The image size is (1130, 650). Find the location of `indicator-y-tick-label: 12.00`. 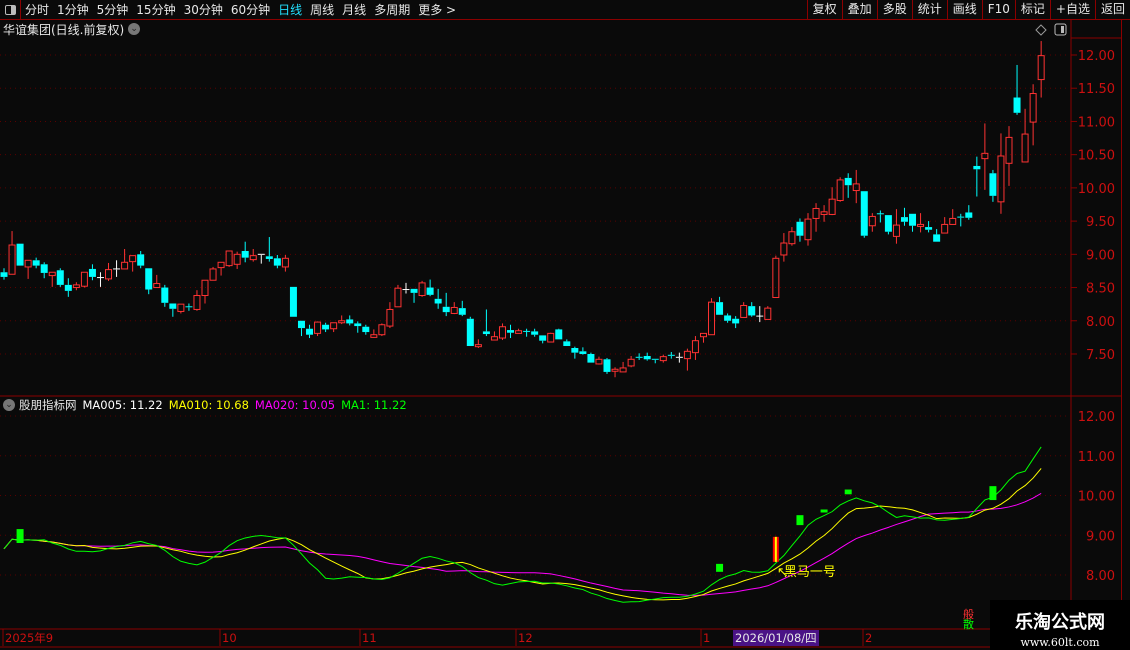

indicator-y-tick-label: 12.00 is located at coordinates (1096, 417).